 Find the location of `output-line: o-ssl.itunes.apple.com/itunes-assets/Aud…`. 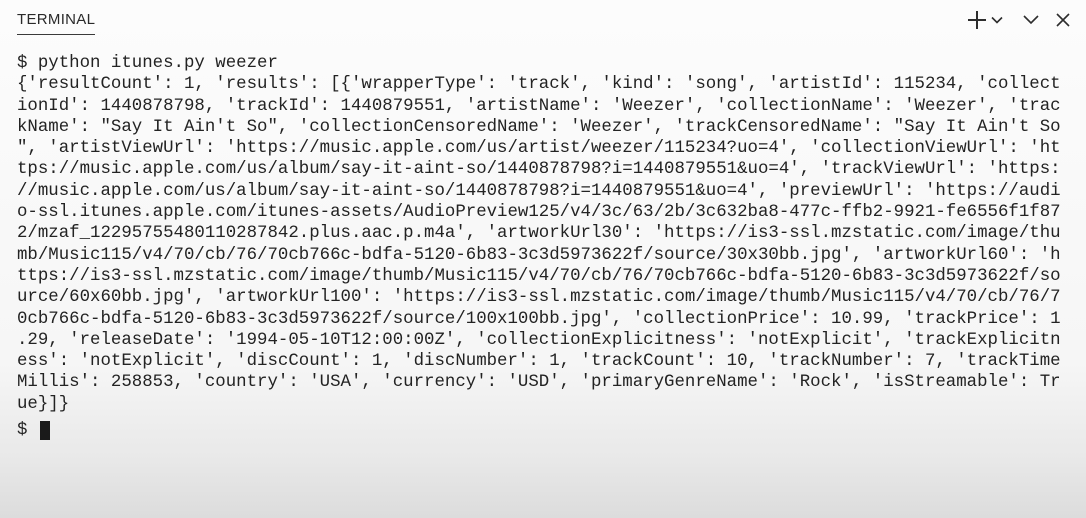

output-line: o-ssl.itunes.apple.com/itunes-assets/Aud… is located at coordinates (539, 213).